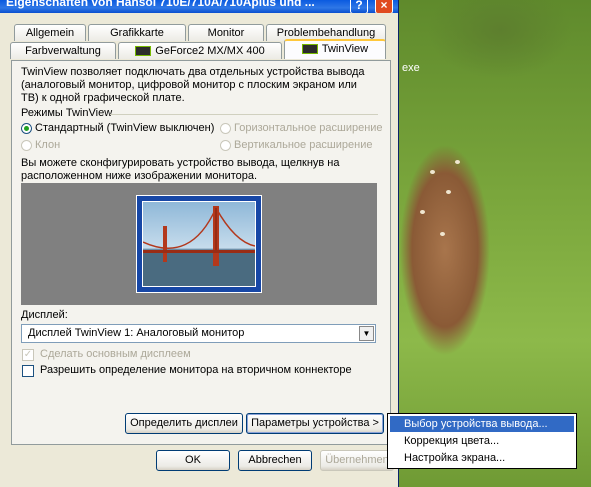  What do you see at coordinates (308, 128) in the screenshot?
I see `radio-horizontal-label: Горизонтальное расширение` at bounding box center [308, 128].